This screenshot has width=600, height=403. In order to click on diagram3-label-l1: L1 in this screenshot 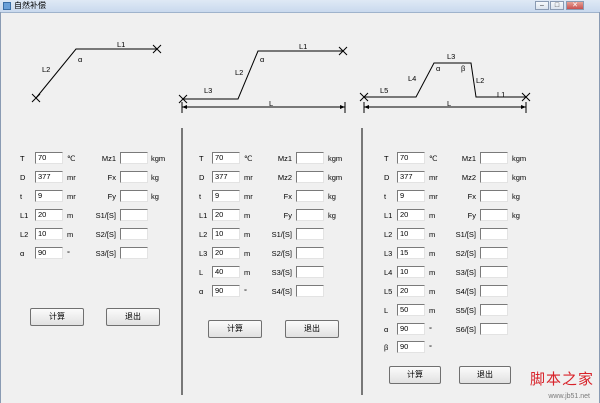, I will do `click(501, 94)`.